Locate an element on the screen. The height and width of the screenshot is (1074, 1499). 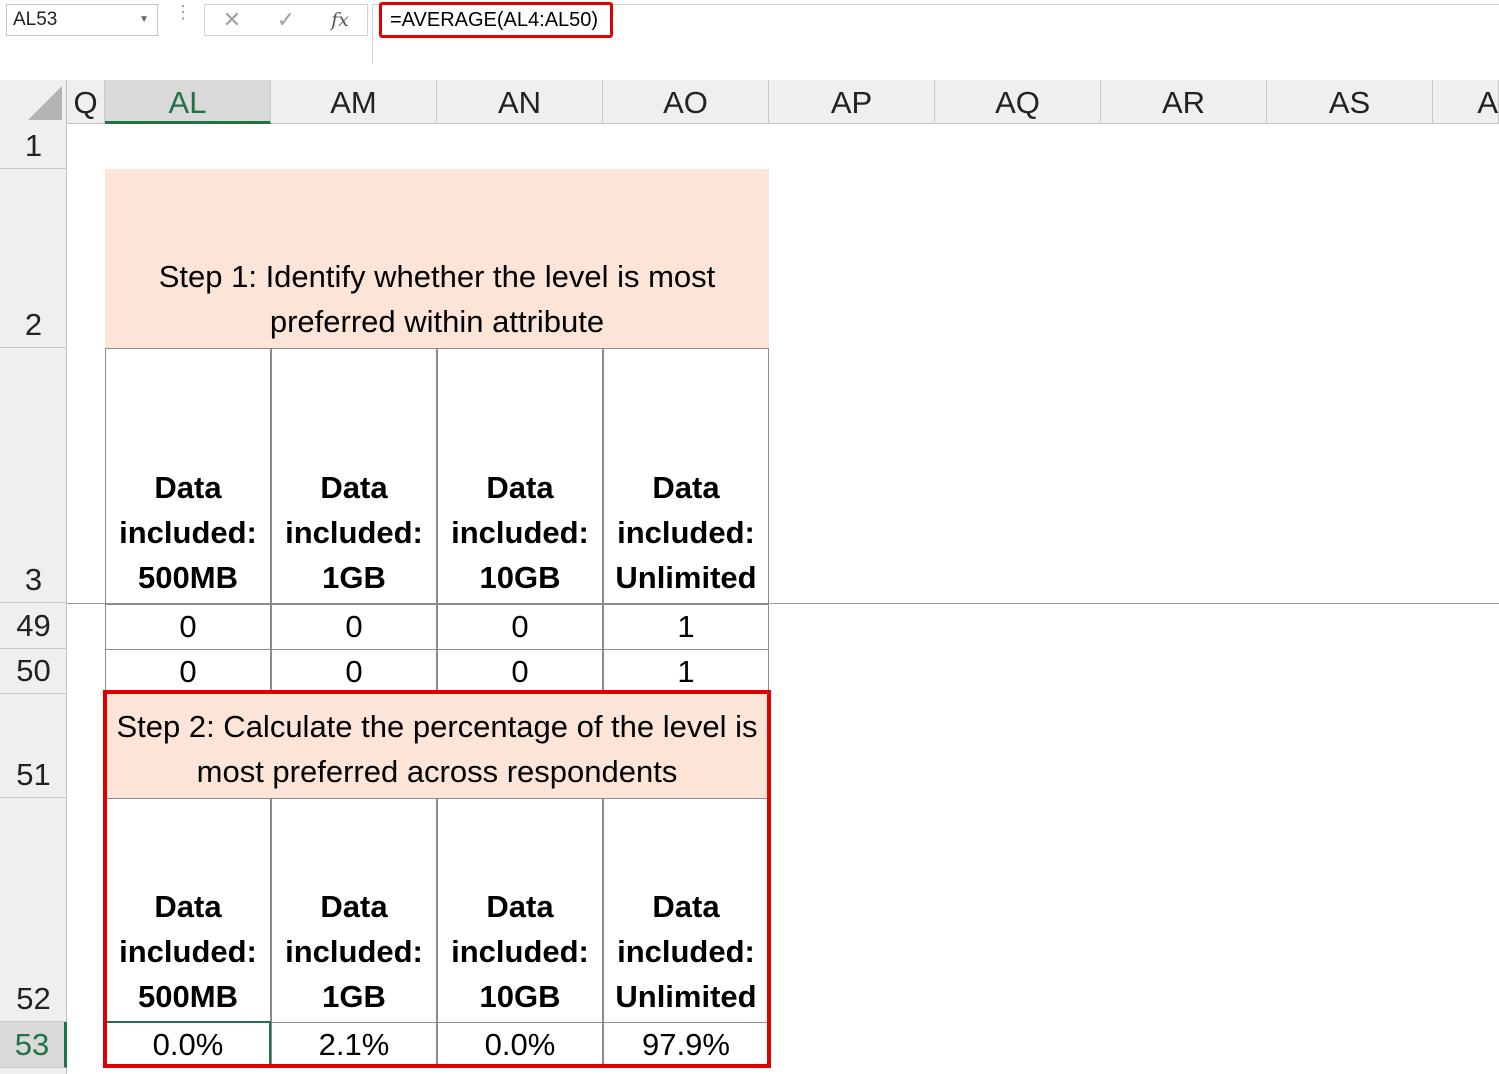
column-header-an: AN is located at coordinates (520, 102).